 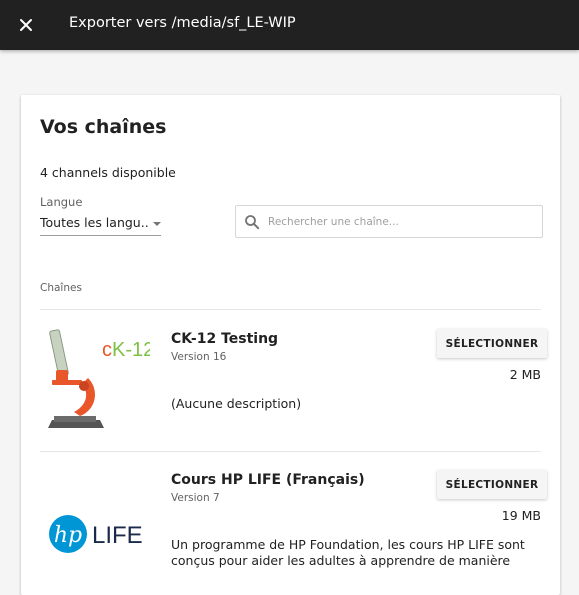 I want to click on search-box, so click(x=389, y=221).